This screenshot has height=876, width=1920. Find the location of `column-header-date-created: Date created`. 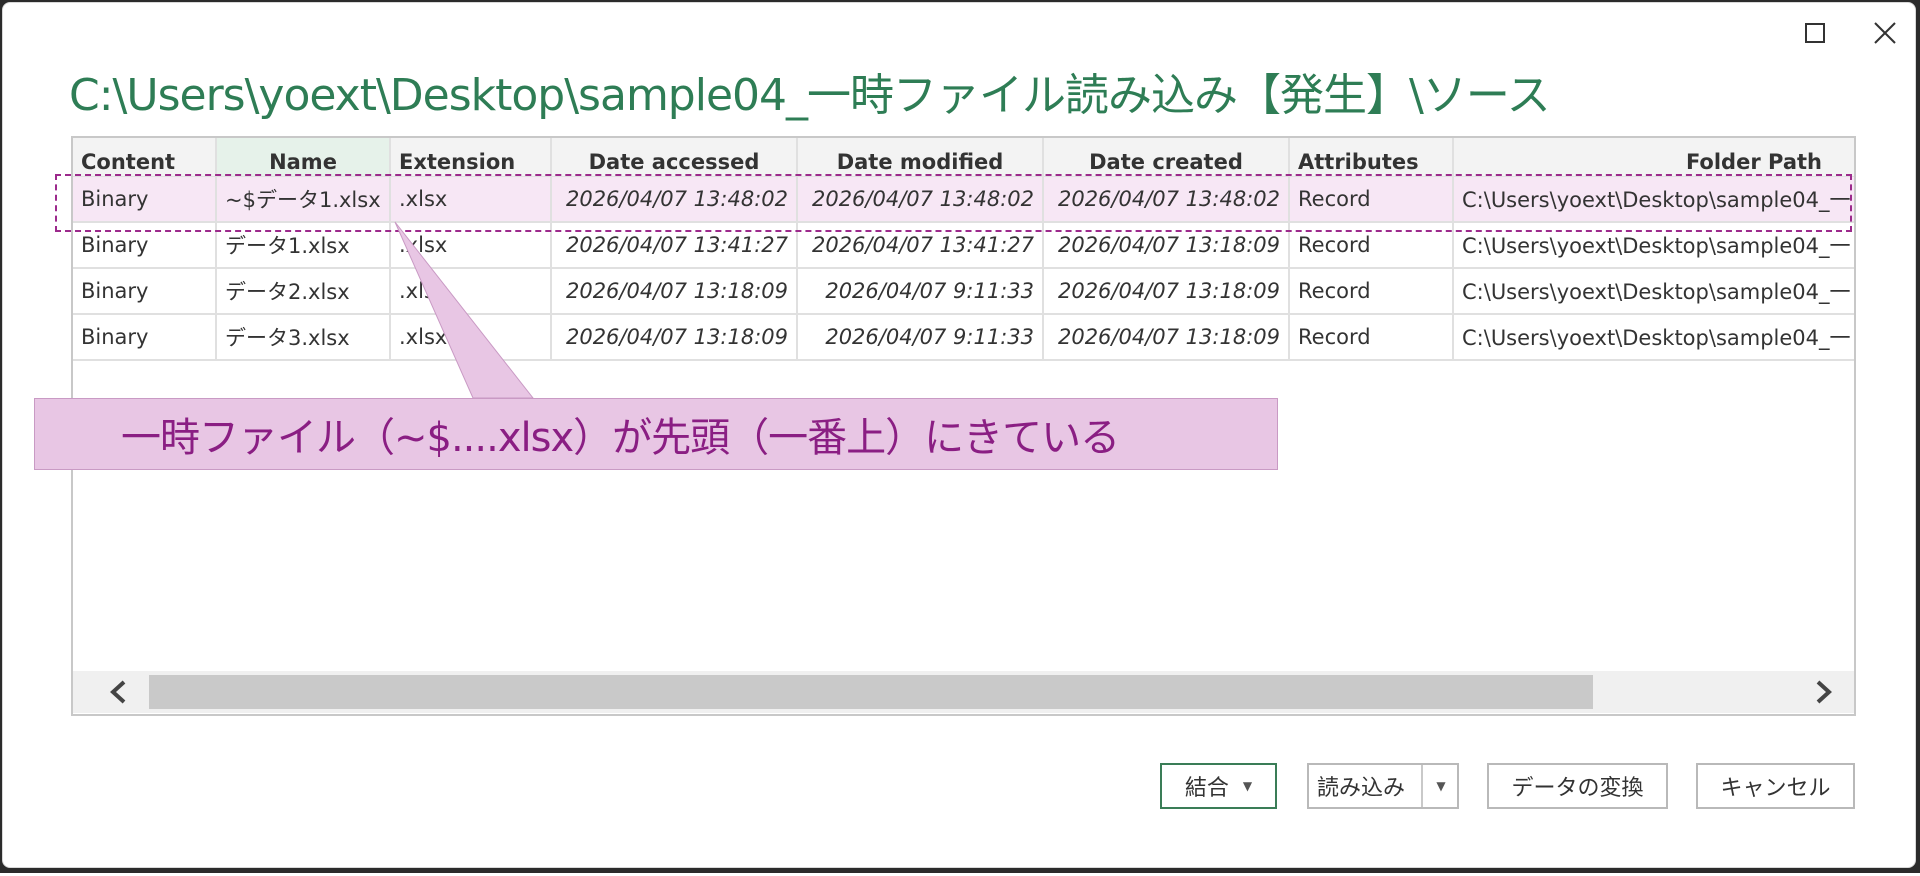

column-header-date-created: Date created is located at coordinates (1166, 157).